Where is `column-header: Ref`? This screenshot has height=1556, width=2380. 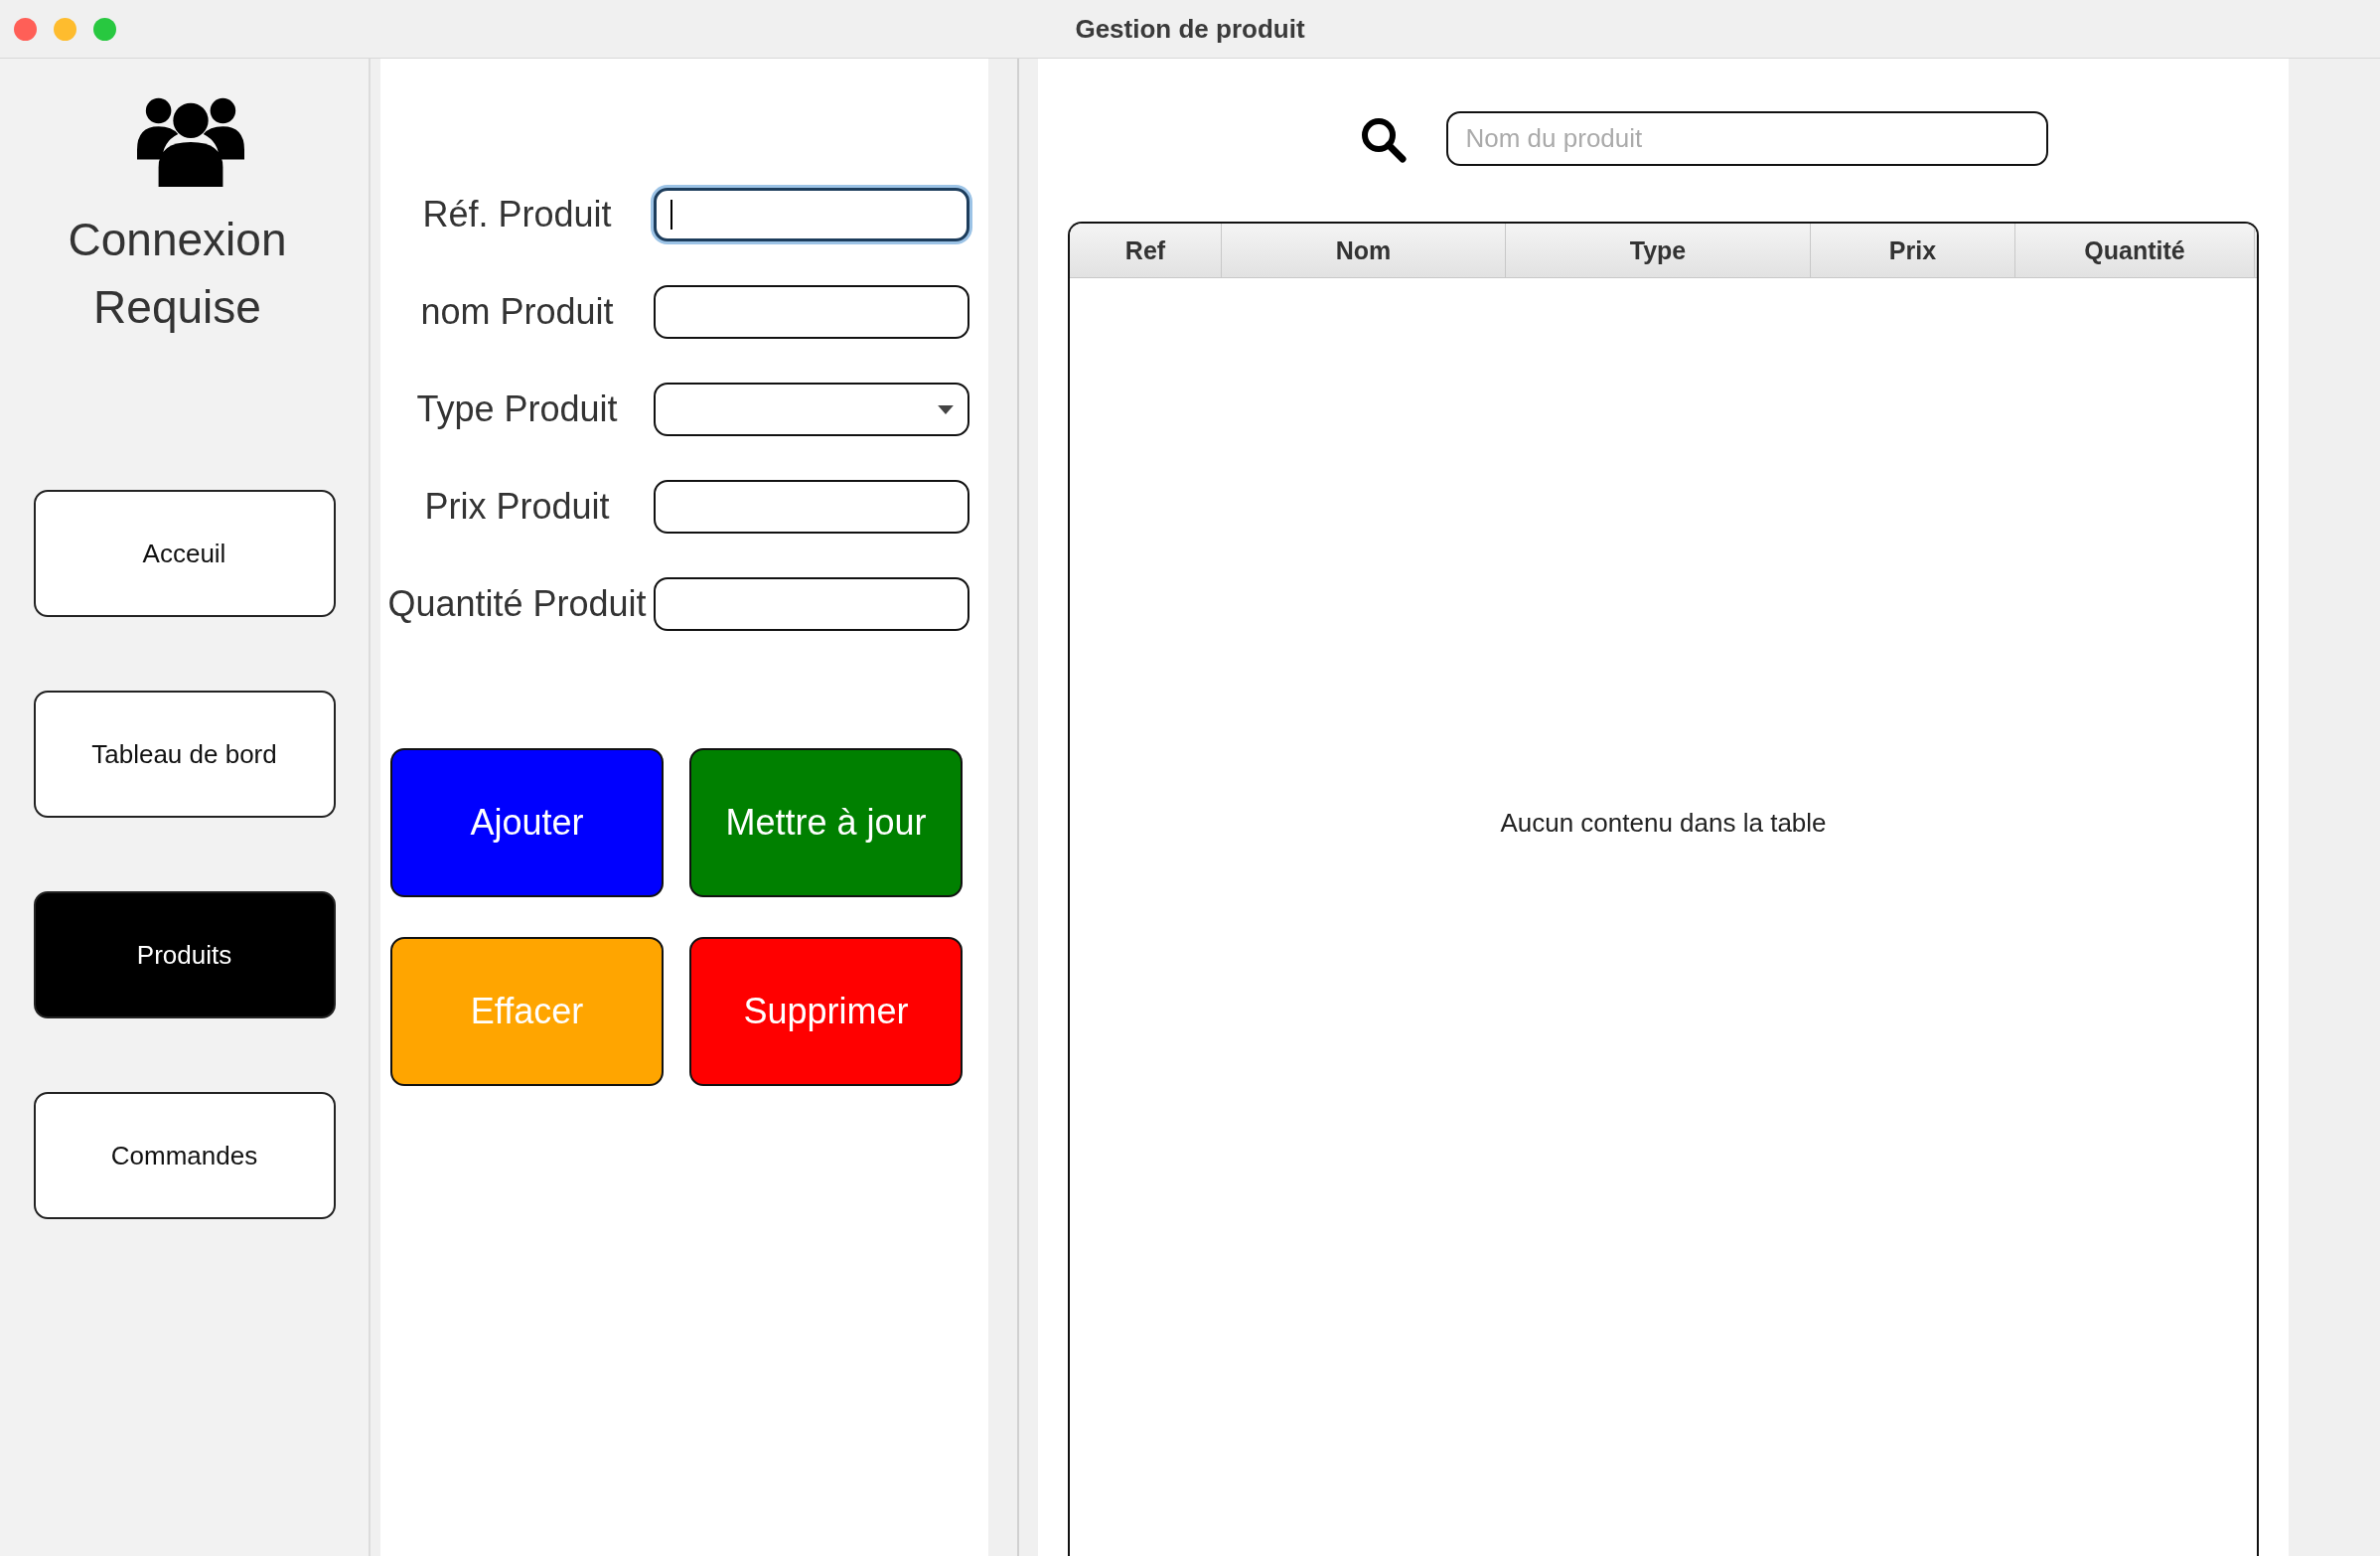
column-header: Ref is located at coordinates (1146, 250).